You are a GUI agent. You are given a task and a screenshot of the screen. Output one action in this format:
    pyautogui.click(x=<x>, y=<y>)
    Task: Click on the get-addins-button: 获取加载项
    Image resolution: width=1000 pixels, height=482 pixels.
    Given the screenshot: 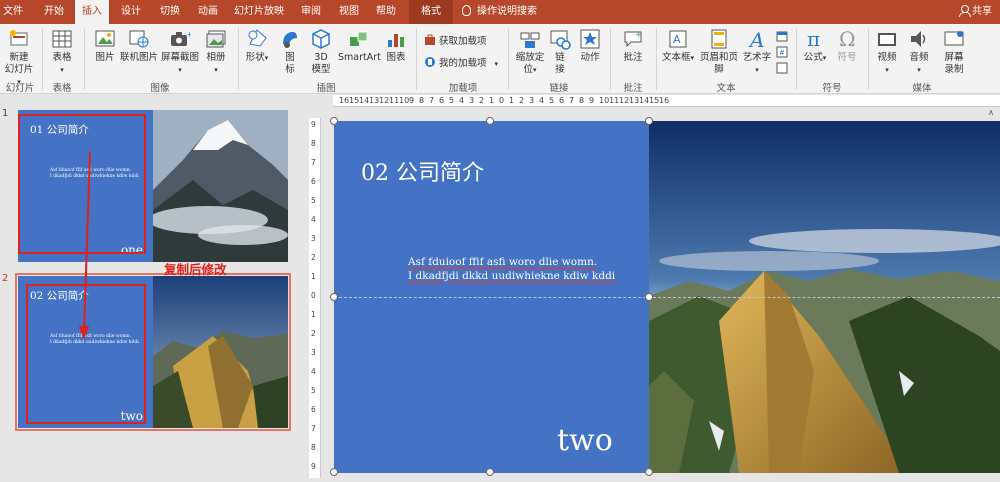 What is the action you would take?
    pyautogui.click(x=455, y=41)
    